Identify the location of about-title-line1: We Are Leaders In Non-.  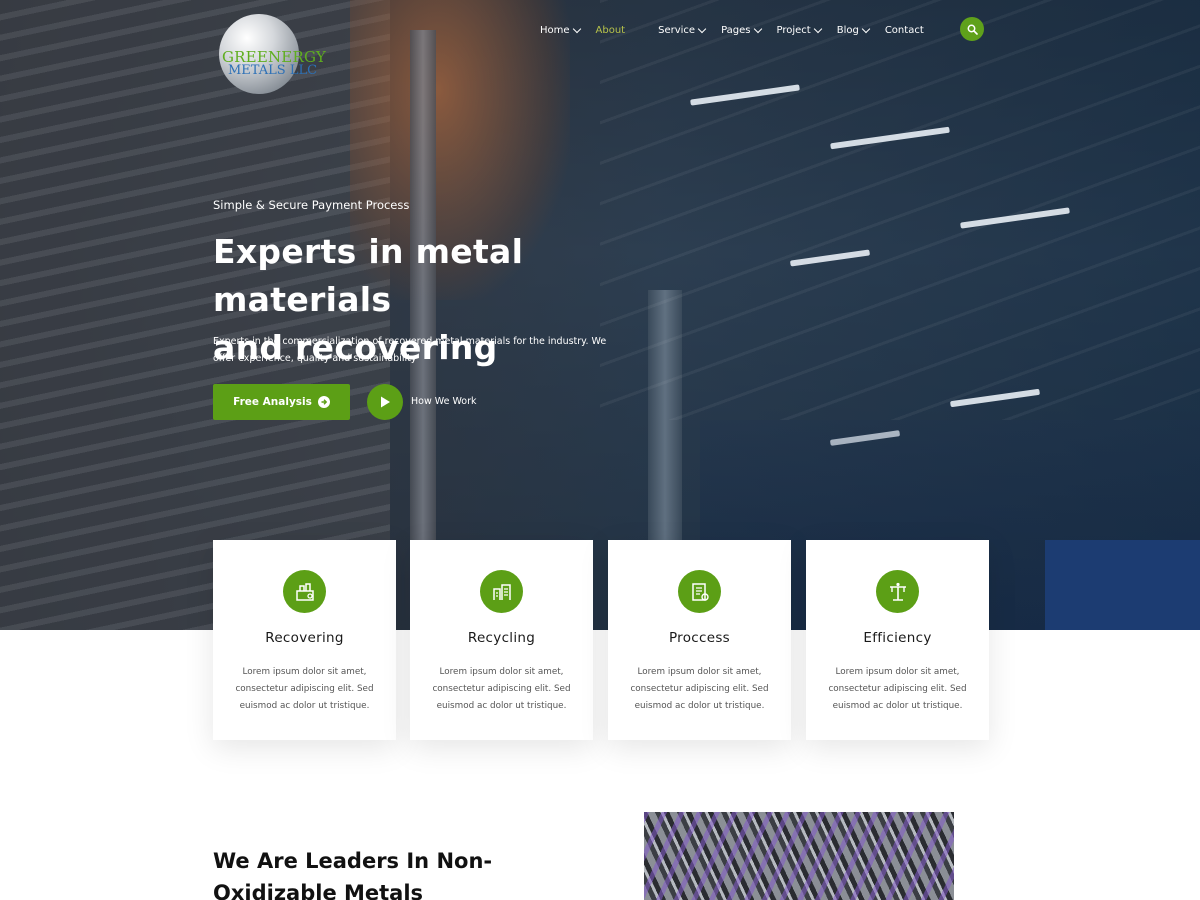
(353, 861).